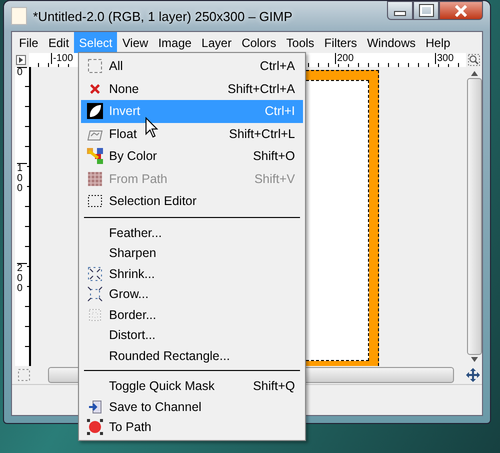  Describe the element at coordinates (444, 58) in the screenshot. I see `ruler-label: 300` at that location.